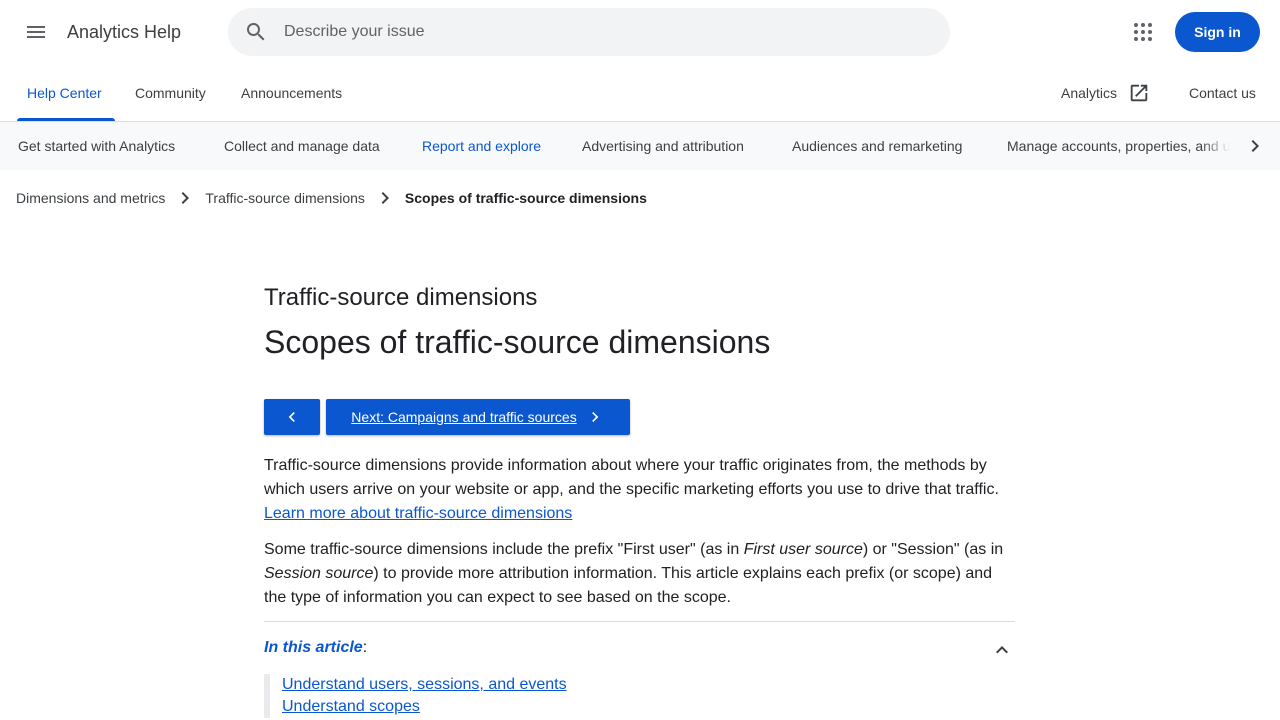 The image size is (1280, 720). What do you see at coordinates (291, 92) in the screenshot?
I see `tab-announcements: Announcements` at bounding box center [291, 92].